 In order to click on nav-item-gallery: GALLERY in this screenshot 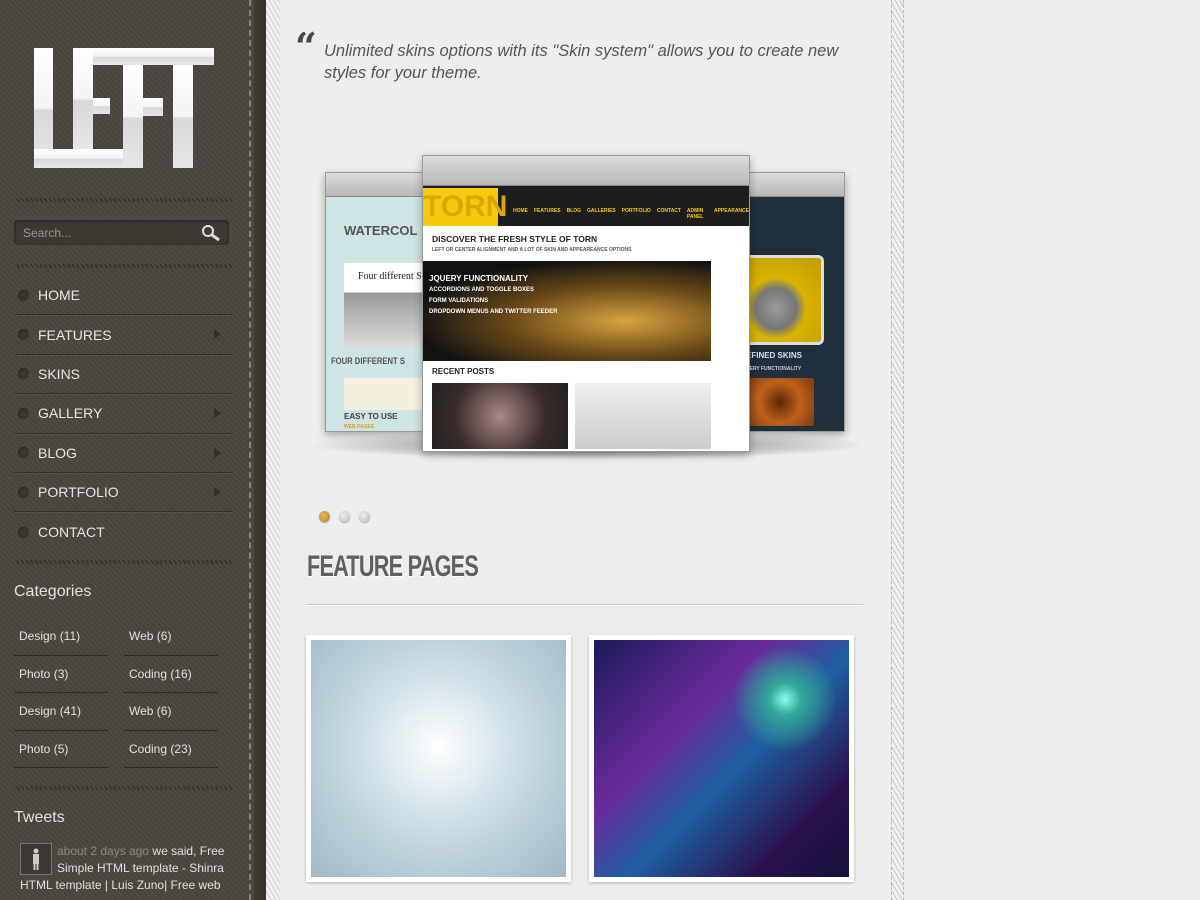, I will do `click(123, 414)`.